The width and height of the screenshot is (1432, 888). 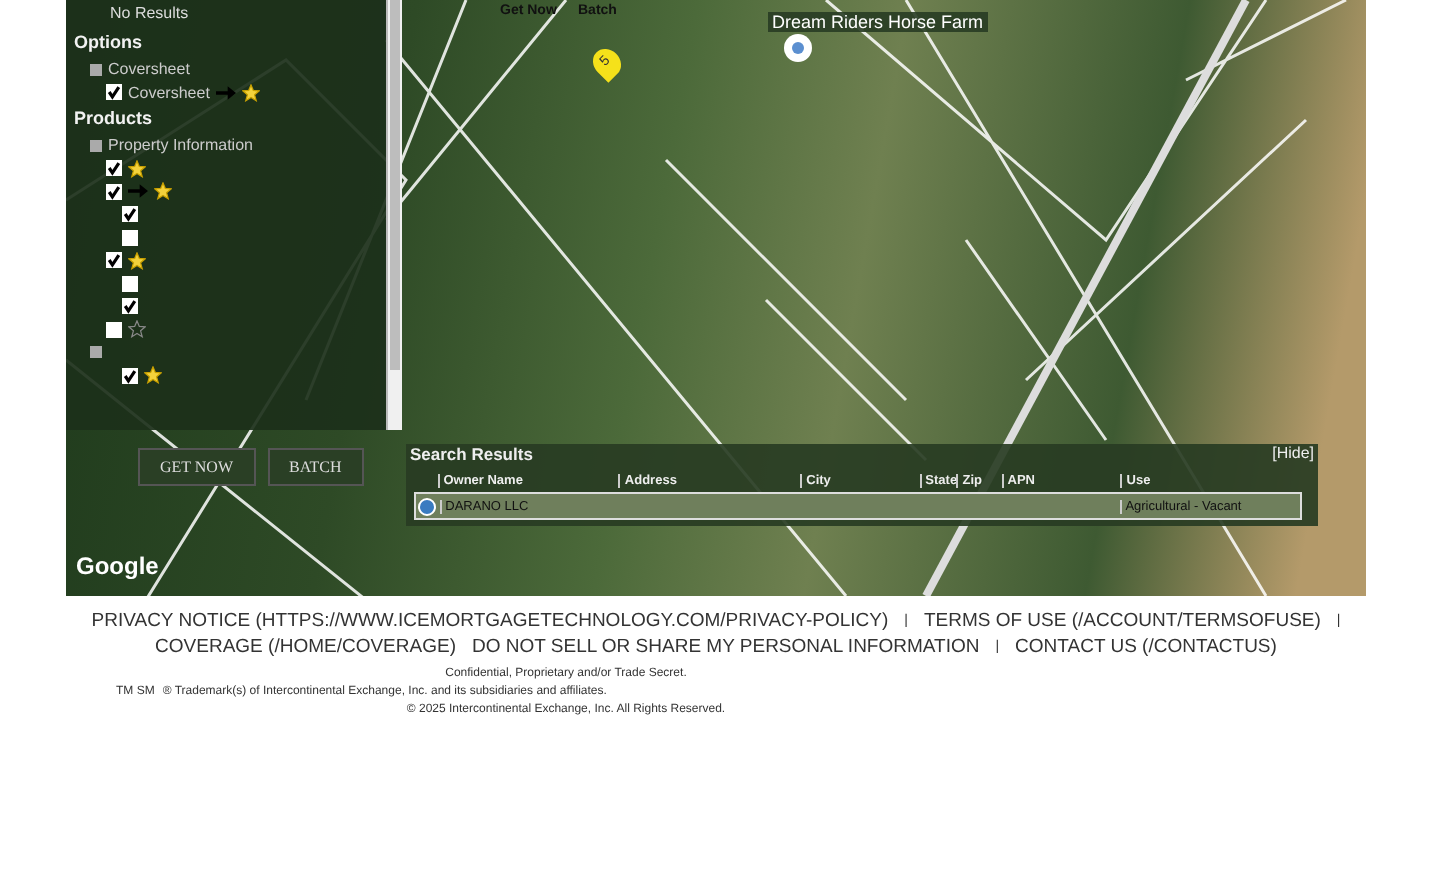 I want to click on google-logo: Google, so click(x=117, y=566).